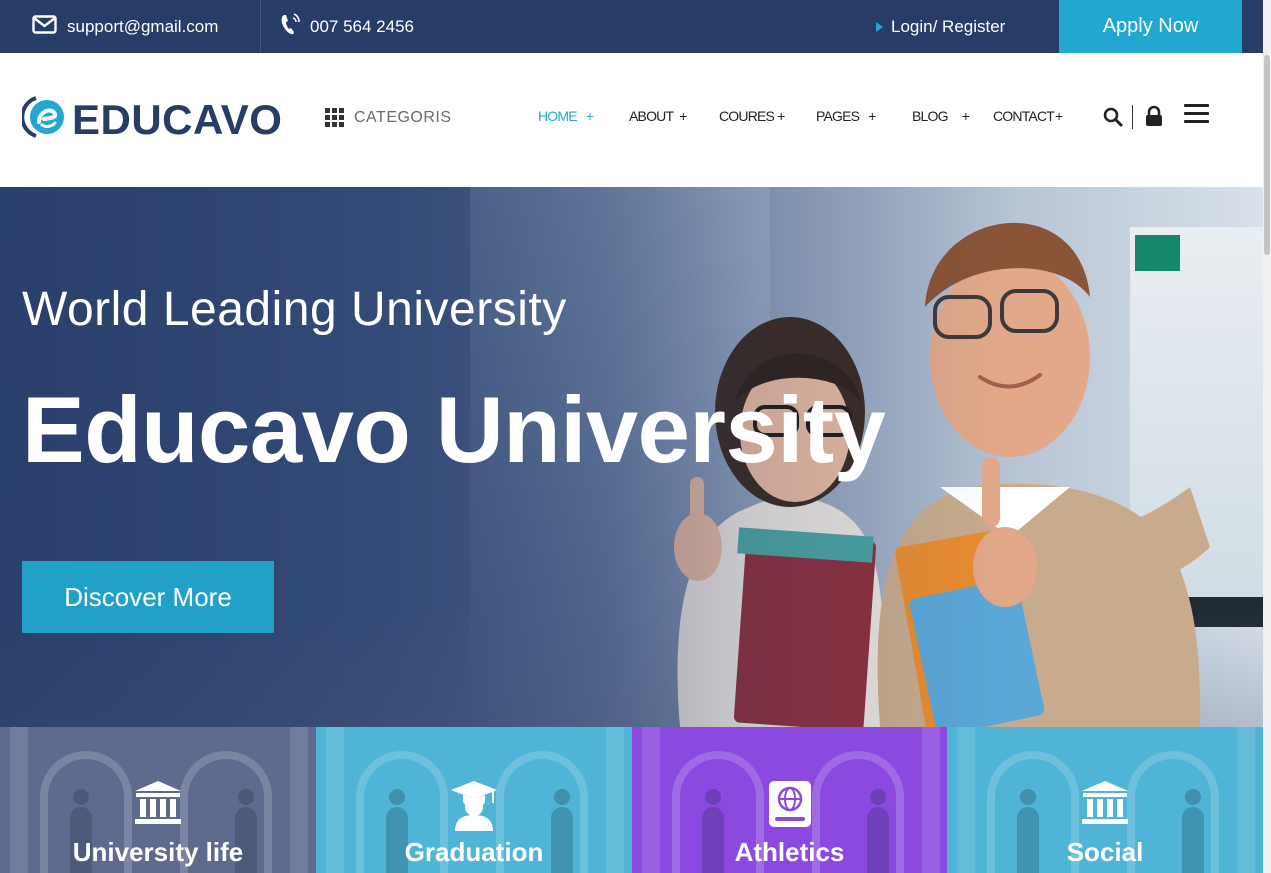 The width and height of the screenshot is (1271, 873). Describe the element at coordinates (1024, 116) in the screenshot. I see `nav-contact-label: CONTACT` at that location.